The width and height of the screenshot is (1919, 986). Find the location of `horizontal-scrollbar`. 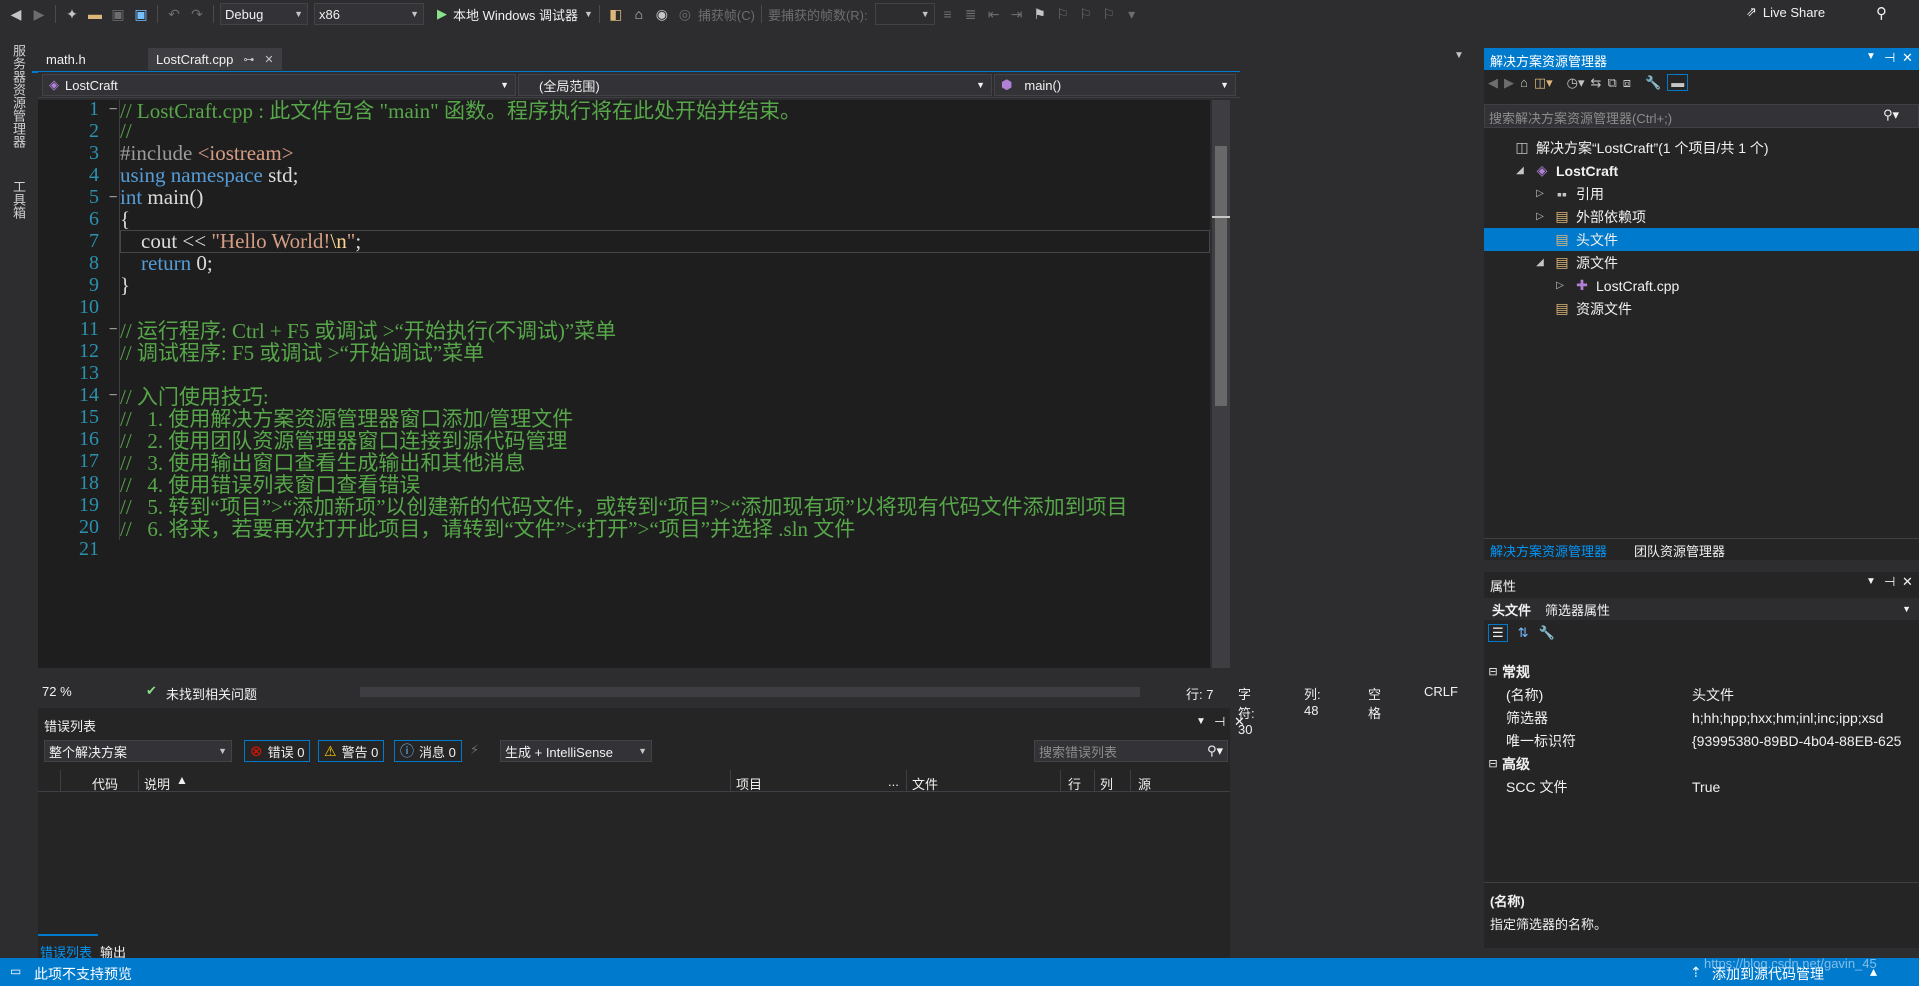

horizontal-scrollbar is located at coordinates (750, 692).